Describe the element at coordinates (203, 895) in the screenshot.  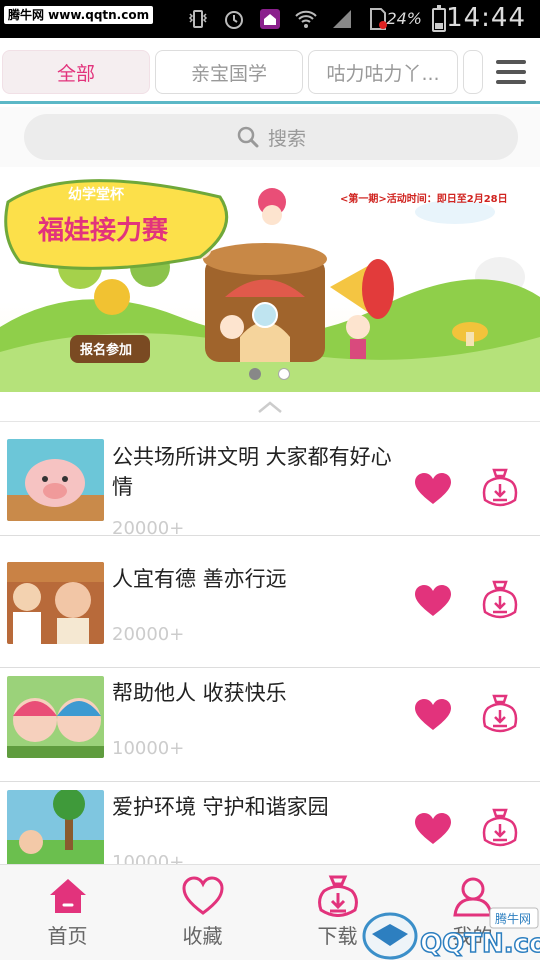
I see `heart-outline-icon` at that location.